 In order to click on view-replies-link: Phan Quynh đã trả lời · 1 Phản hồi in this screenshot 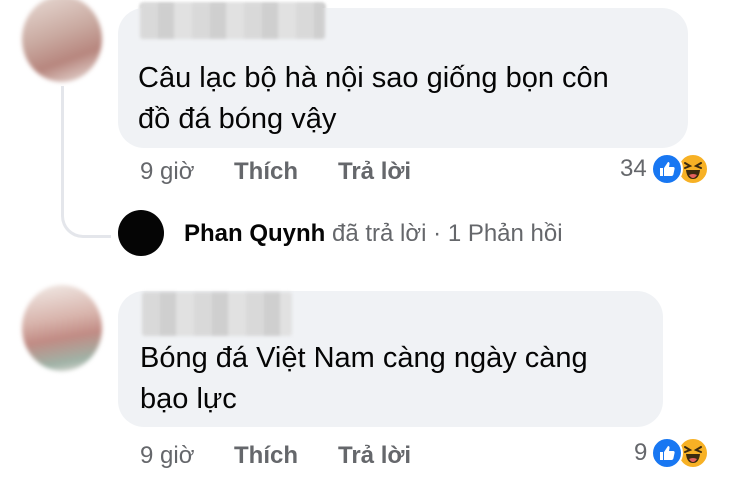, I will do `click(373, 234)`.